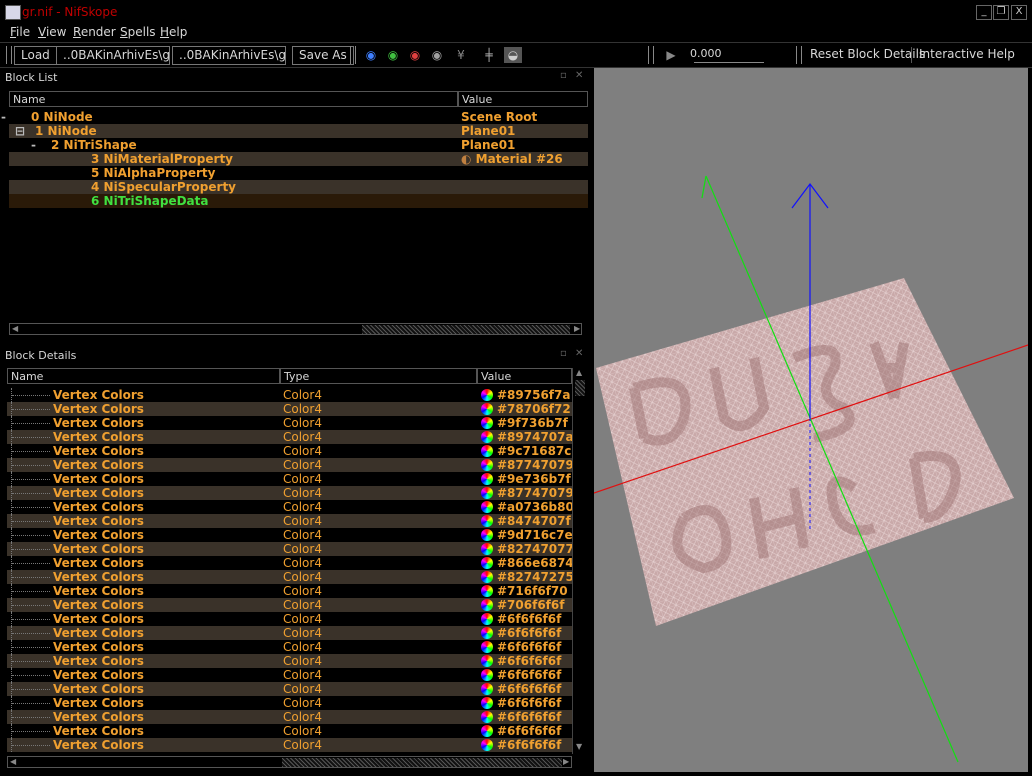 This screenshot has width=1032, height=776. What do you see at coordinates (323, 55) in the screenshot?
I see `save-as-button: Save As` at bounding box center [323, 55].